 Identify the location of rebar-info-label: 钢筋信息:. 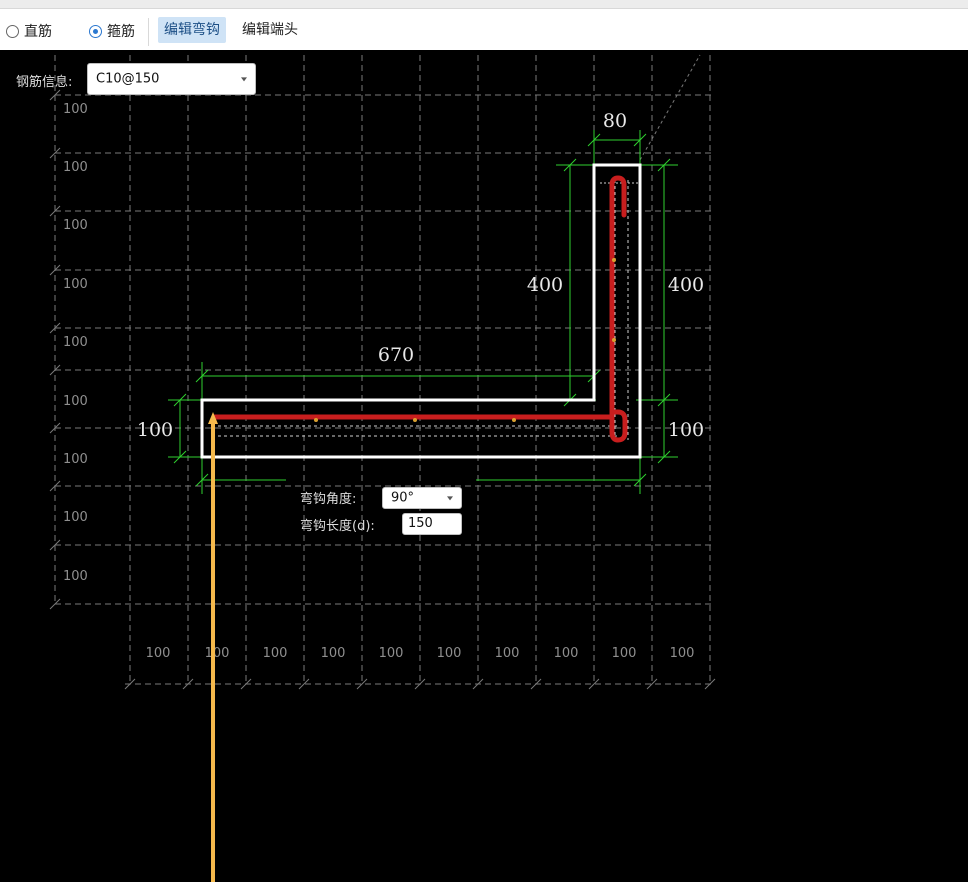
(44, 82).